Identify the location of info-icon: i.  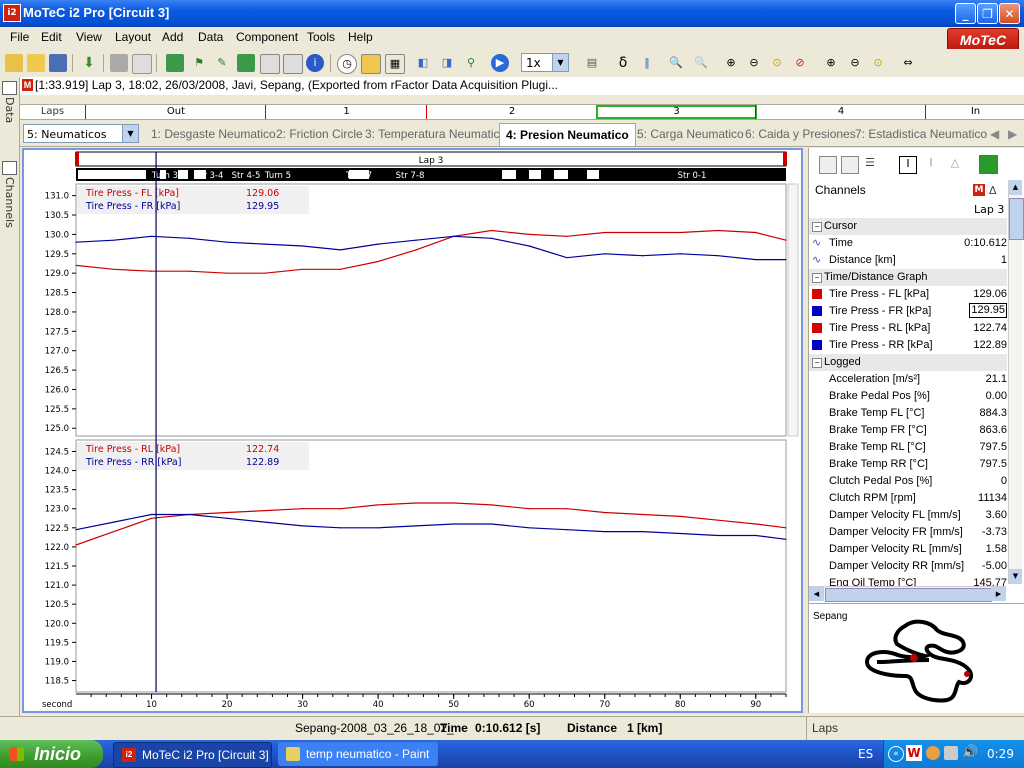
(315, 63).